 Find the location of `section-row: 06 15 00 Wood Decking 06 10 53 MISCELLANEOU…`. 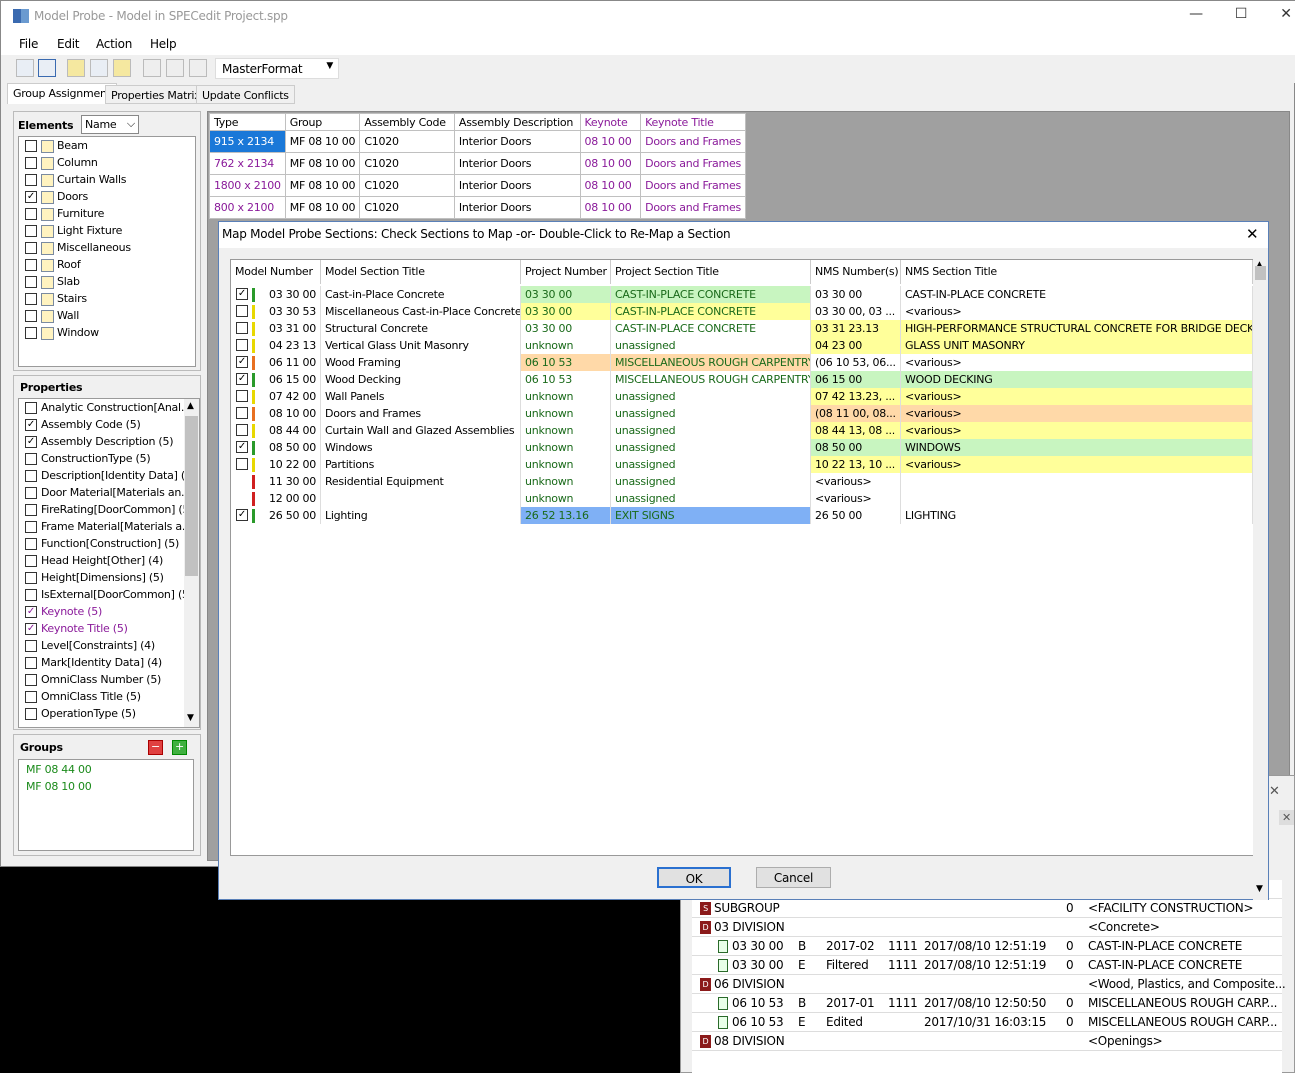

section-row: 06 15 00 Wood Decking 06 10 53 MISCELLANEOU… is located at coordinates (742, 379).